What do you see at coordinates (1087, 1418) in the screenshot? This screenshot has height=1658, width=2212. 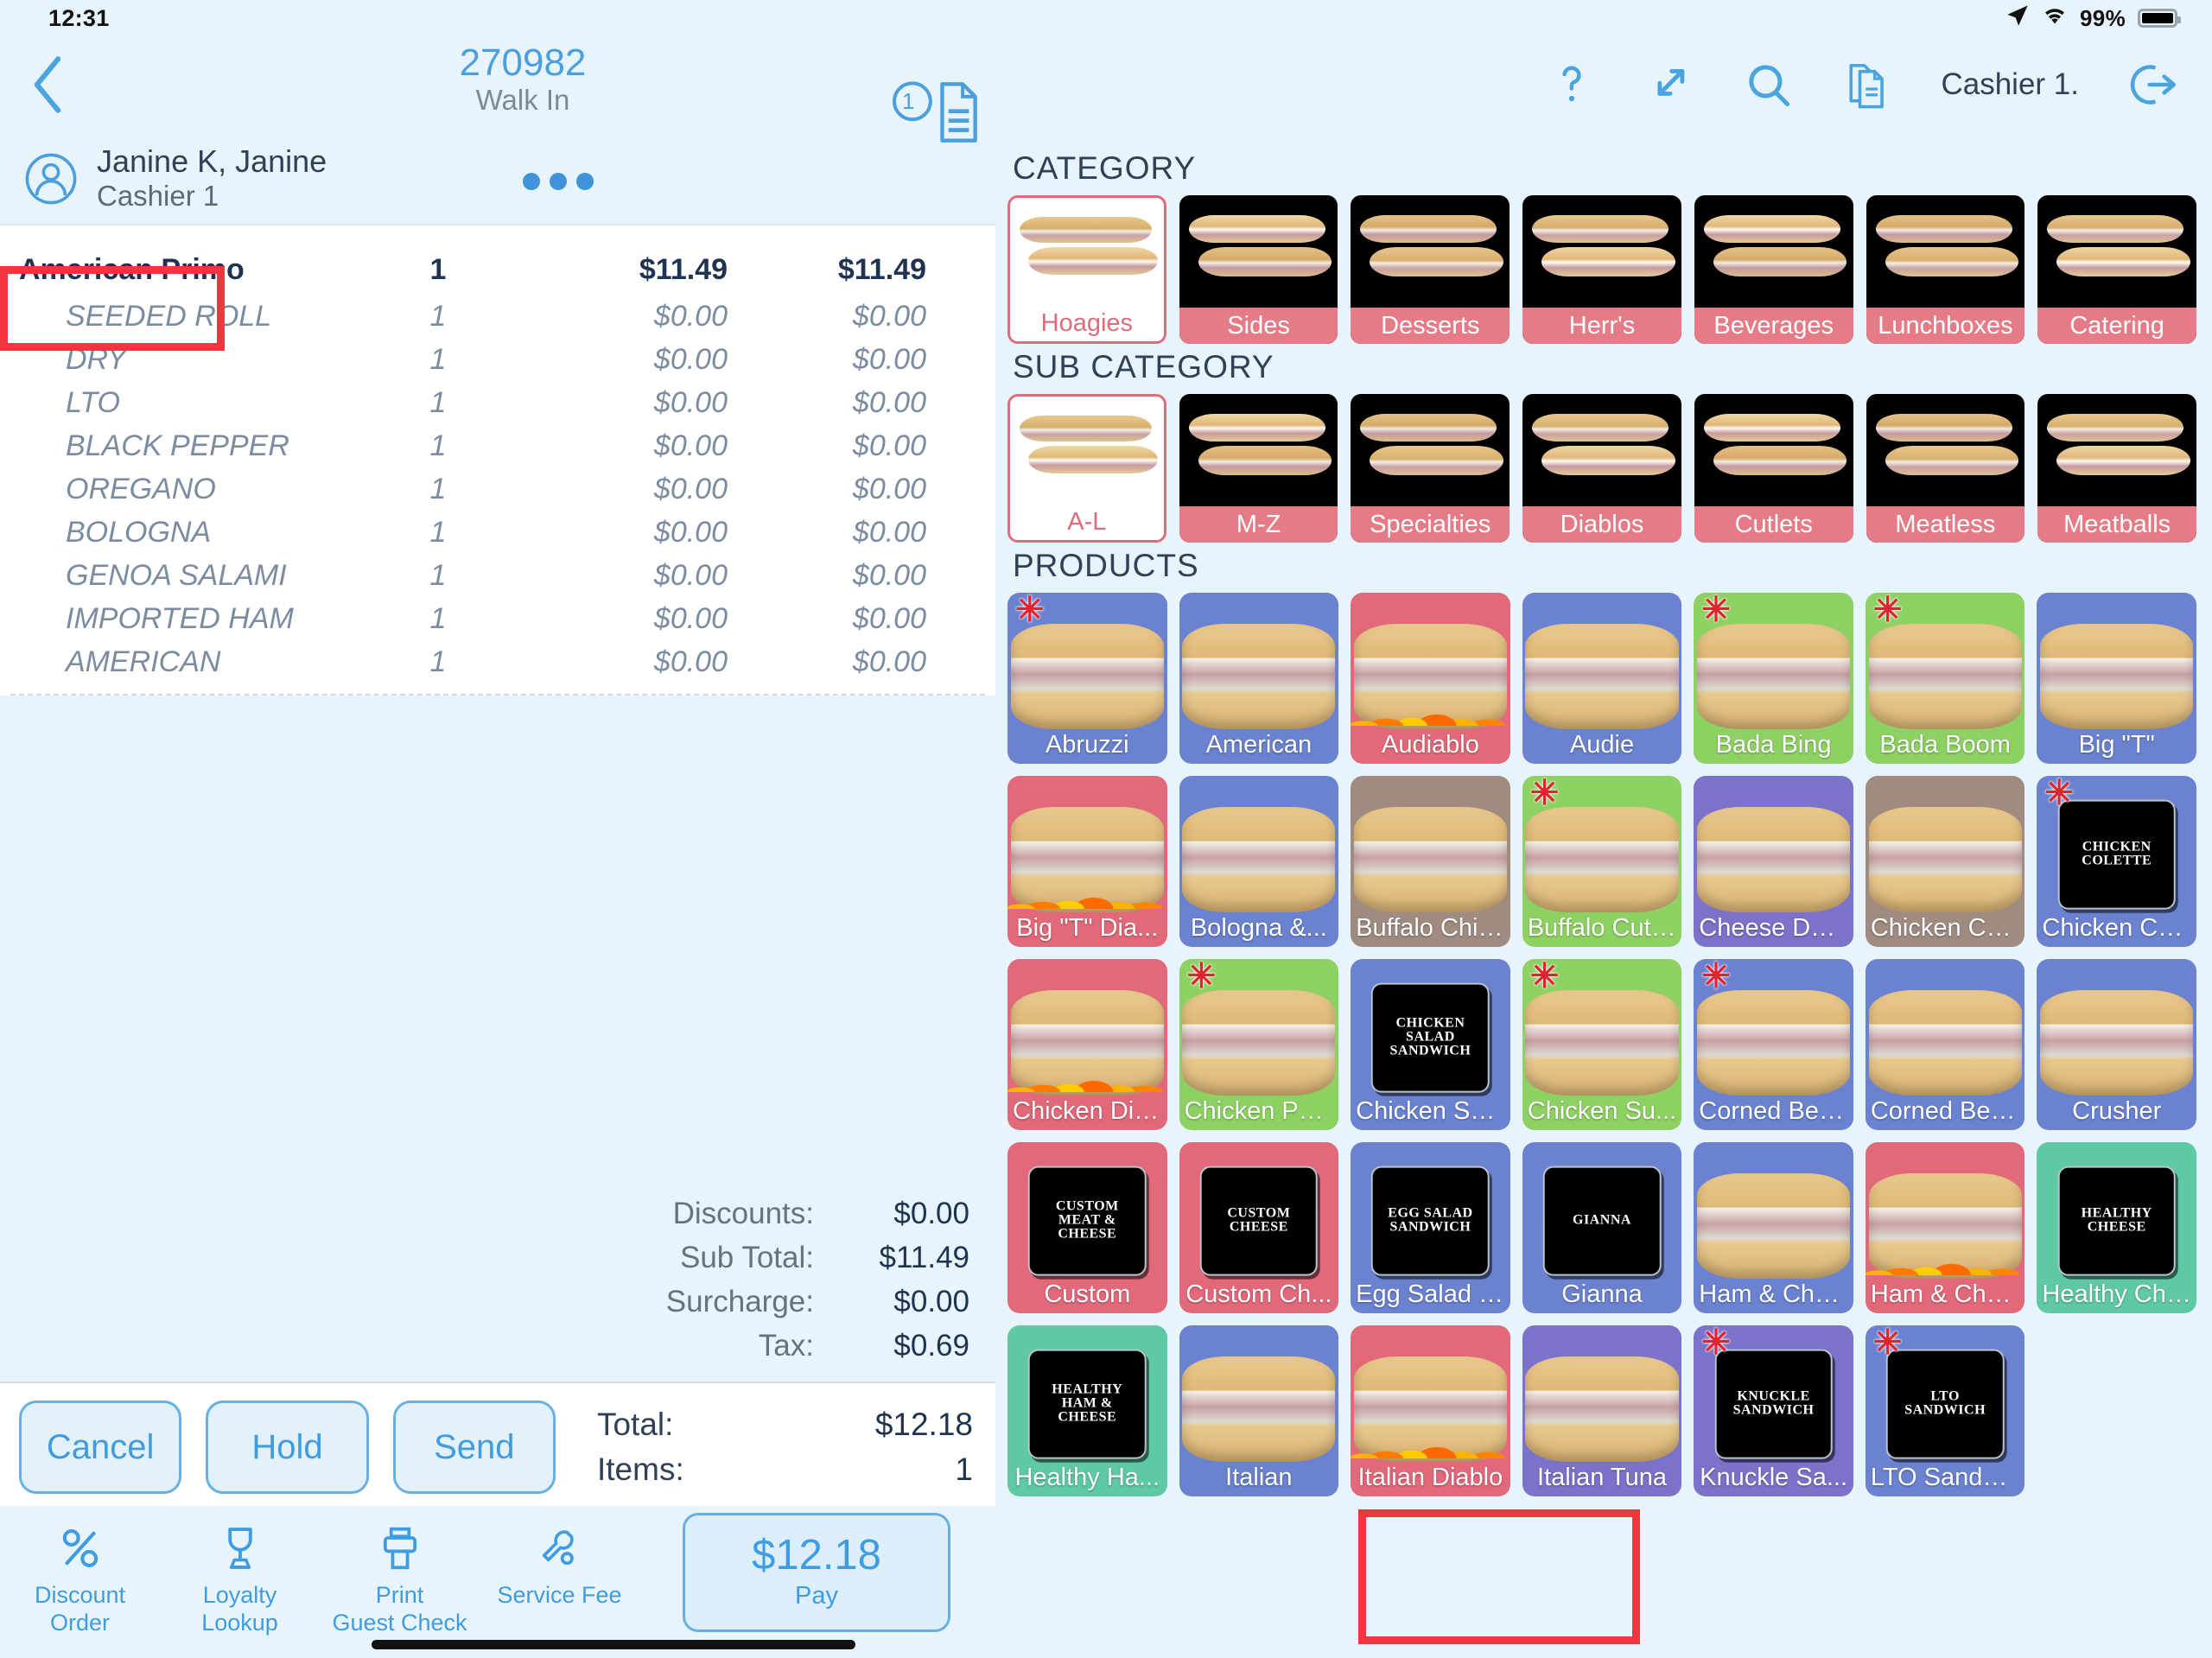 I see `placard-line: CHEESE` at bounding box center [1087, 1418].